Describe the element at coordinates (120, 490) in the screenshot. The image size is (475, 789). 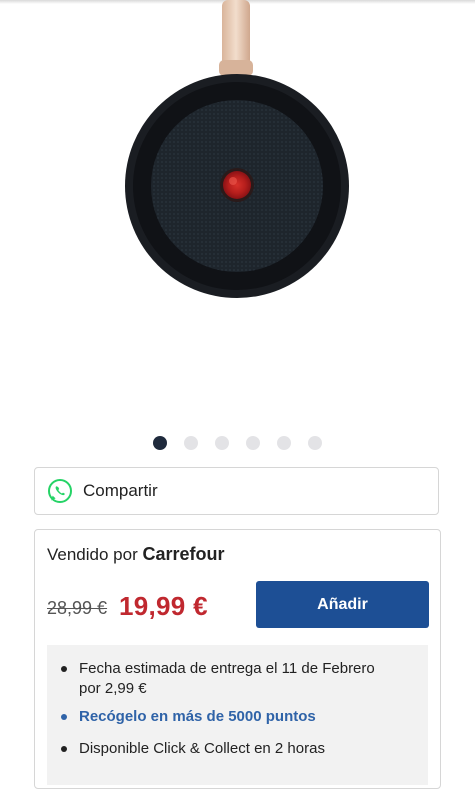
I see `share-label: Compartir` at that location.